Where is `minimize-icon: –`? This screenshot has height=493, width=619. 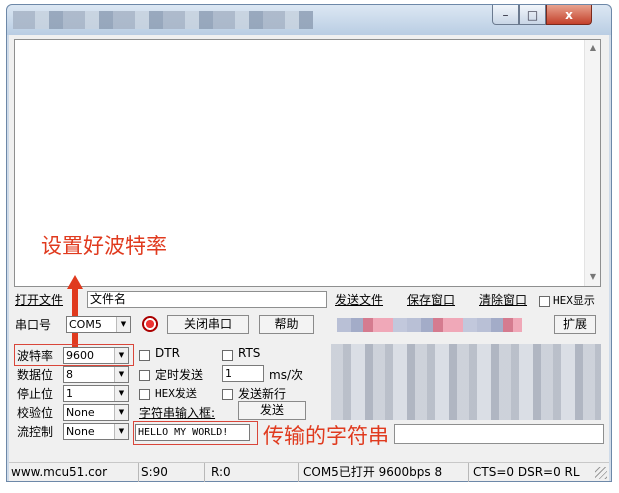
minimize-icon: – is located at coordinates (505, 14).